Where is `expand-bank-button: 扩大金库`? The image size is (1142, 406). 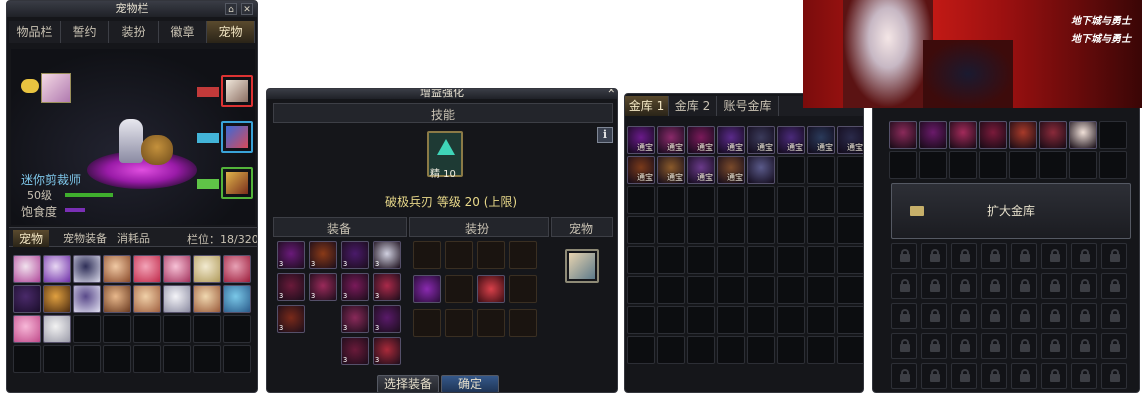 expand-bank-button: 扩大金库 is located at coordinates (1011, 211).